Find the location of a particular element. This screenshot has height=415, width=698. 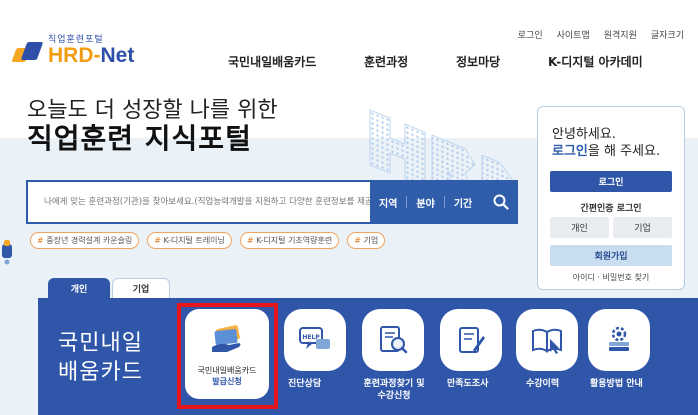

simple-auth-individual-button: 개인 is located at coordinates (579, 227).